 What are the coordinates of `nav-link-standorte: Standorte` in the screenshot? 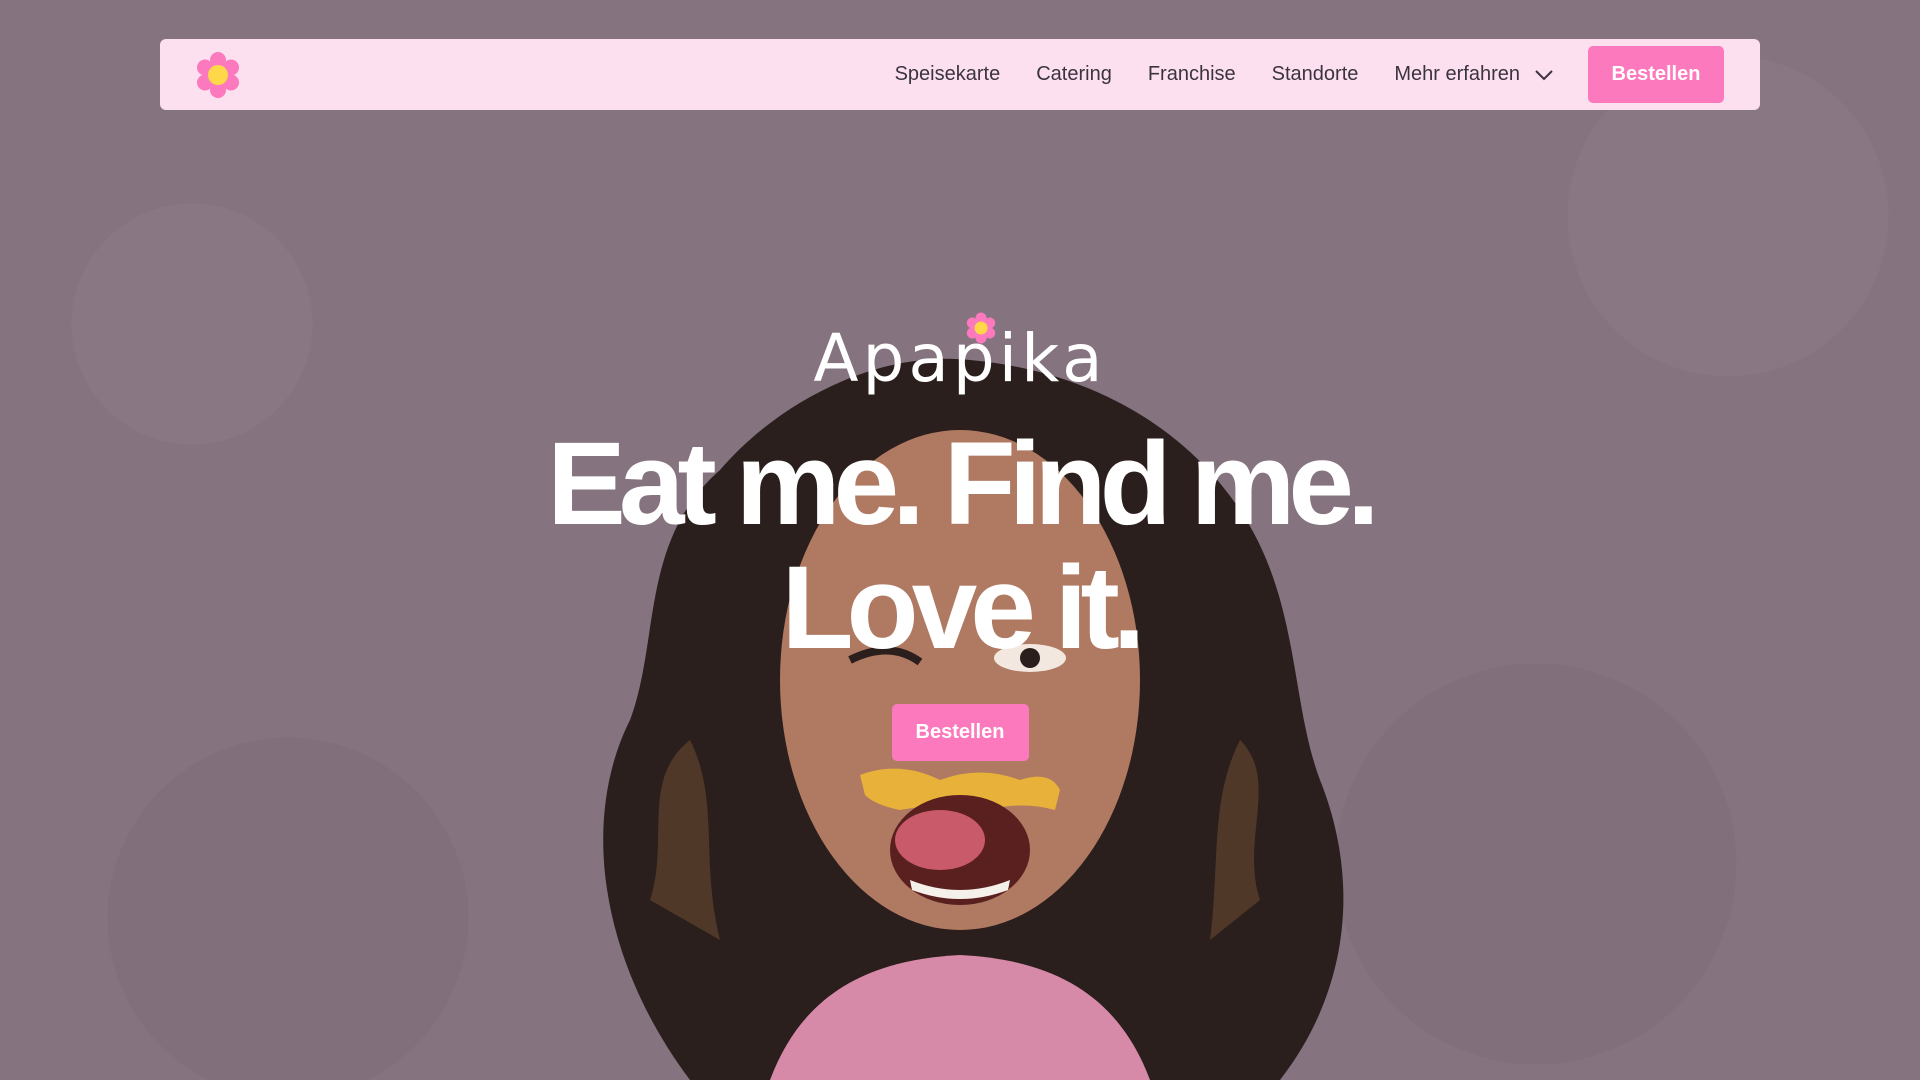 It's located at (1315, 74).